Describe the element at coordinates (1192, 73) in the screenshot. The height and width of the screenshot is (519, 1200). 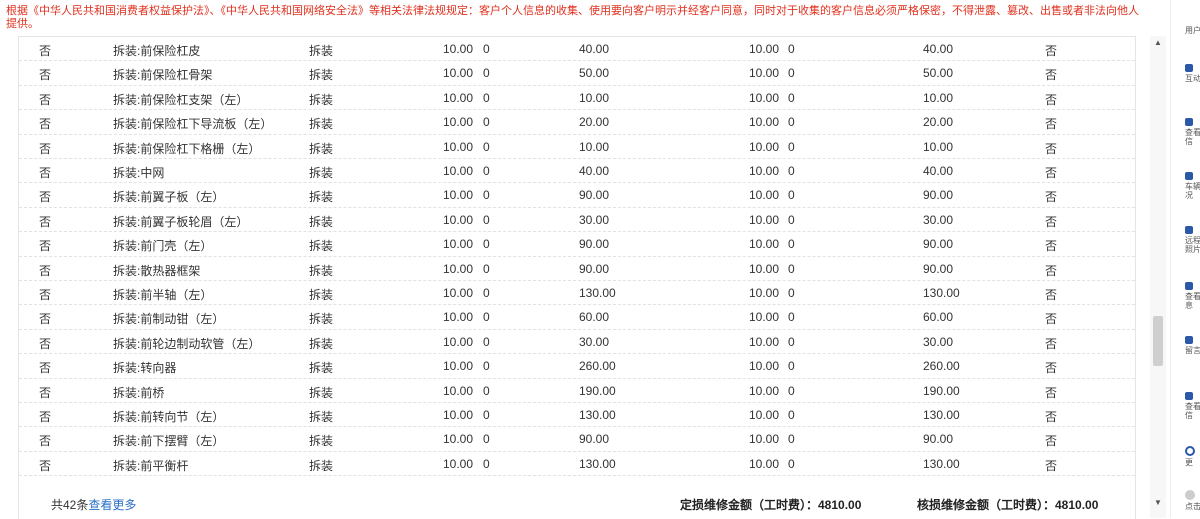
I see `side-item: 互动` at that location.